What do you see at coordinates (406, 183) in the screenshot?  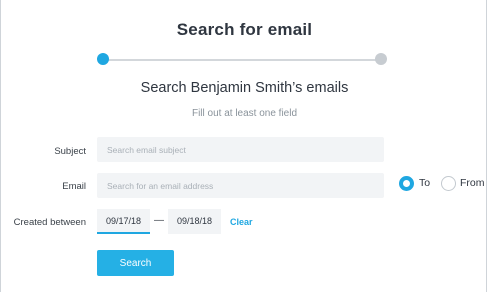 I see `to-radio` at bounding box center [406, 183].